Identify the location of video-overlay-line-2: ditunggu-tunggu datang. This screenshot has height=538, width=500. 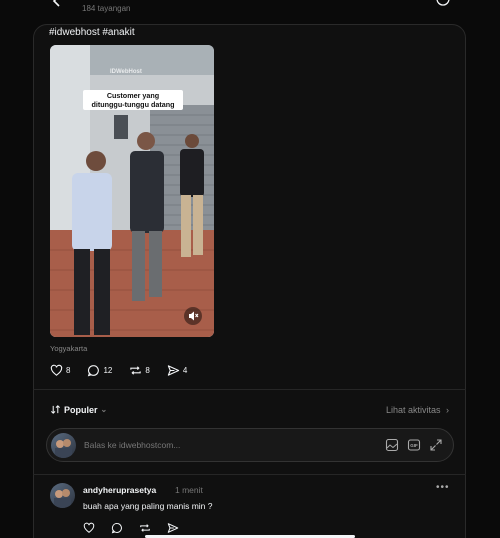
(133, 104).